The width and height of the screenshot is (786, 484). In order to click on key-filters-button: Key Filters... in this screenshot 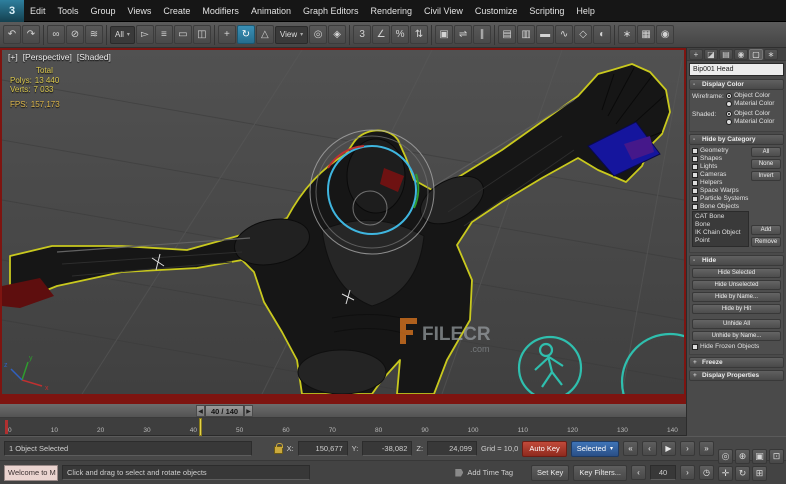, I will do `click(600, 472)`.